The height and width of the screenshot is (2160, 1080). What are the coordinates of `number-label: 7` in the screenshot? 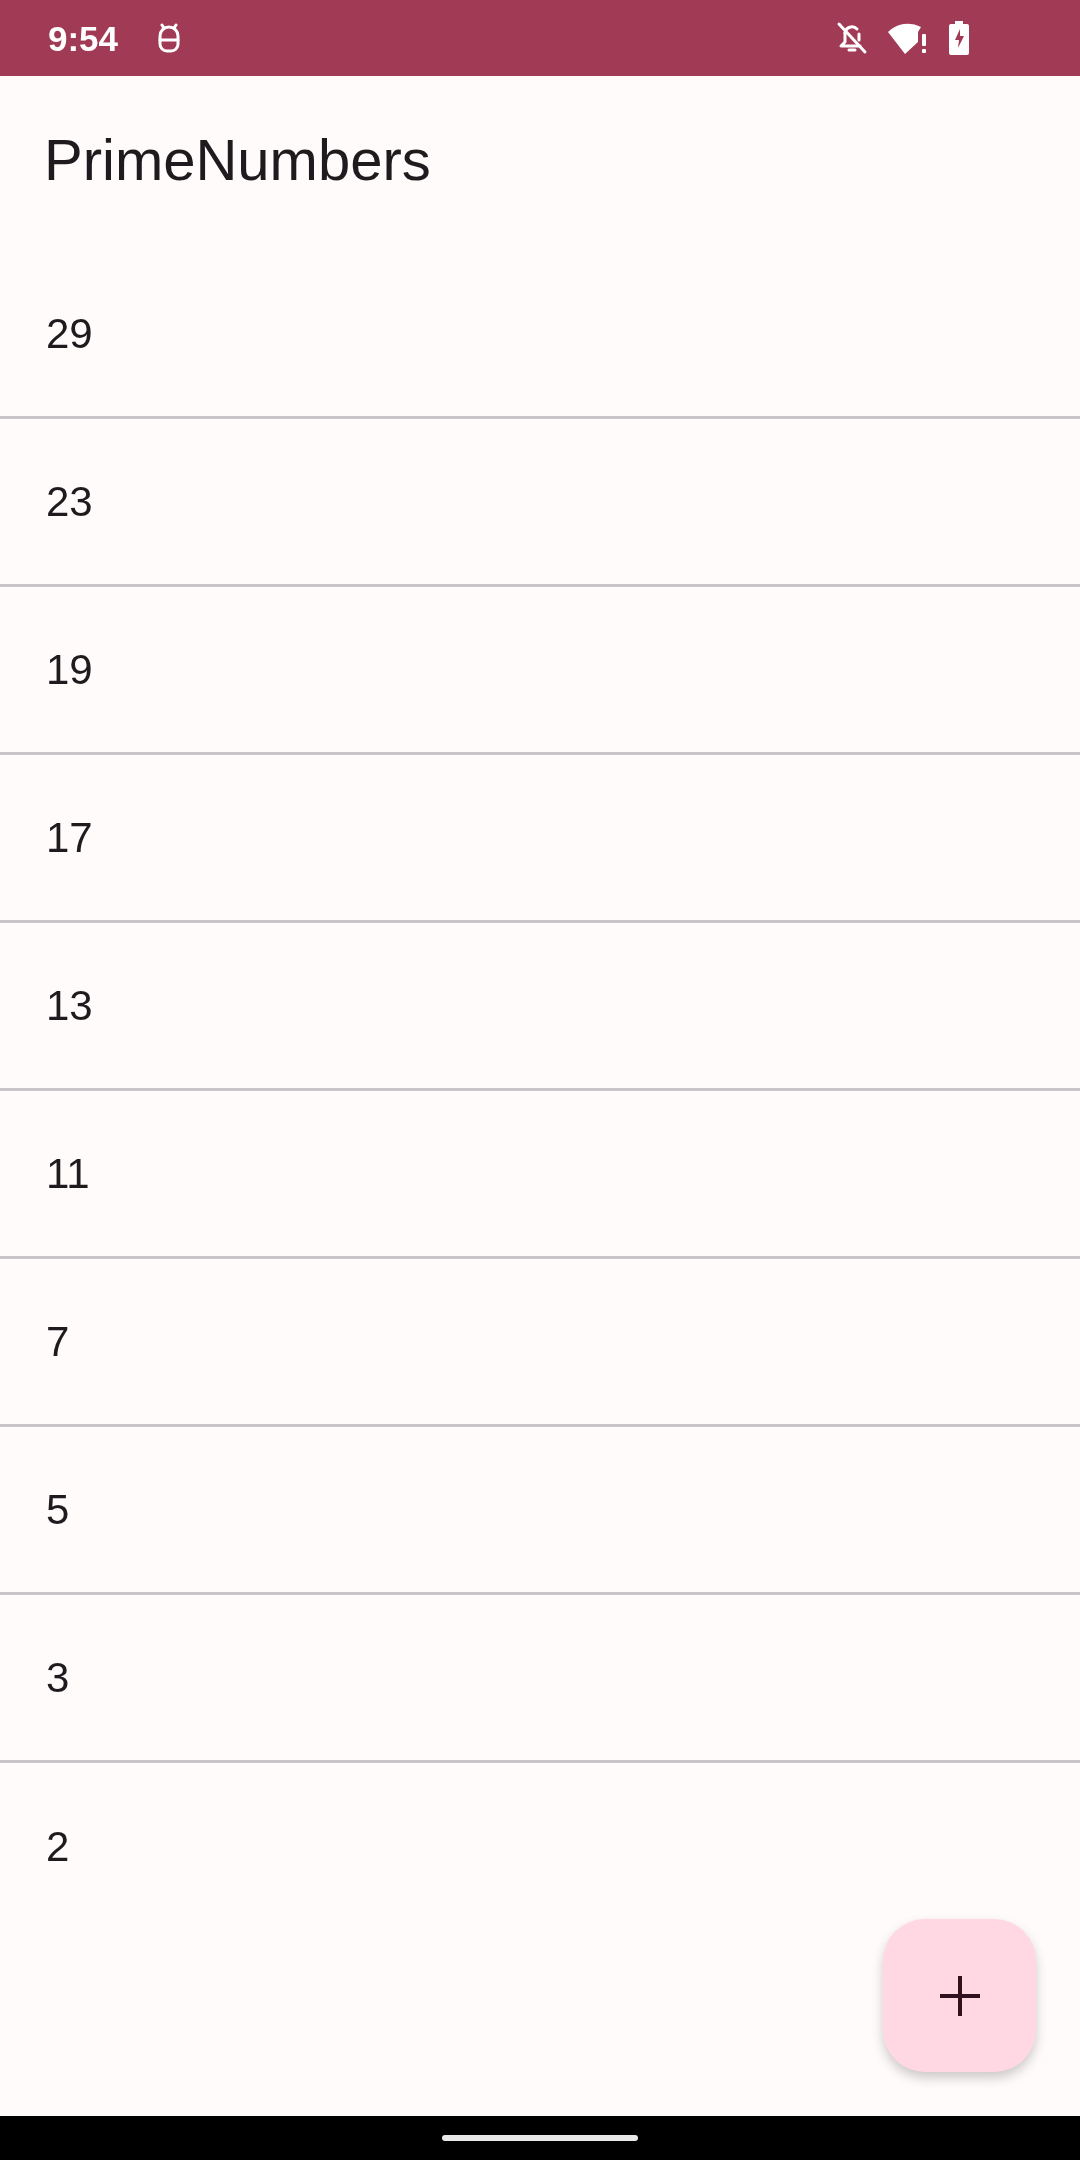 It's located at (58, 1341).